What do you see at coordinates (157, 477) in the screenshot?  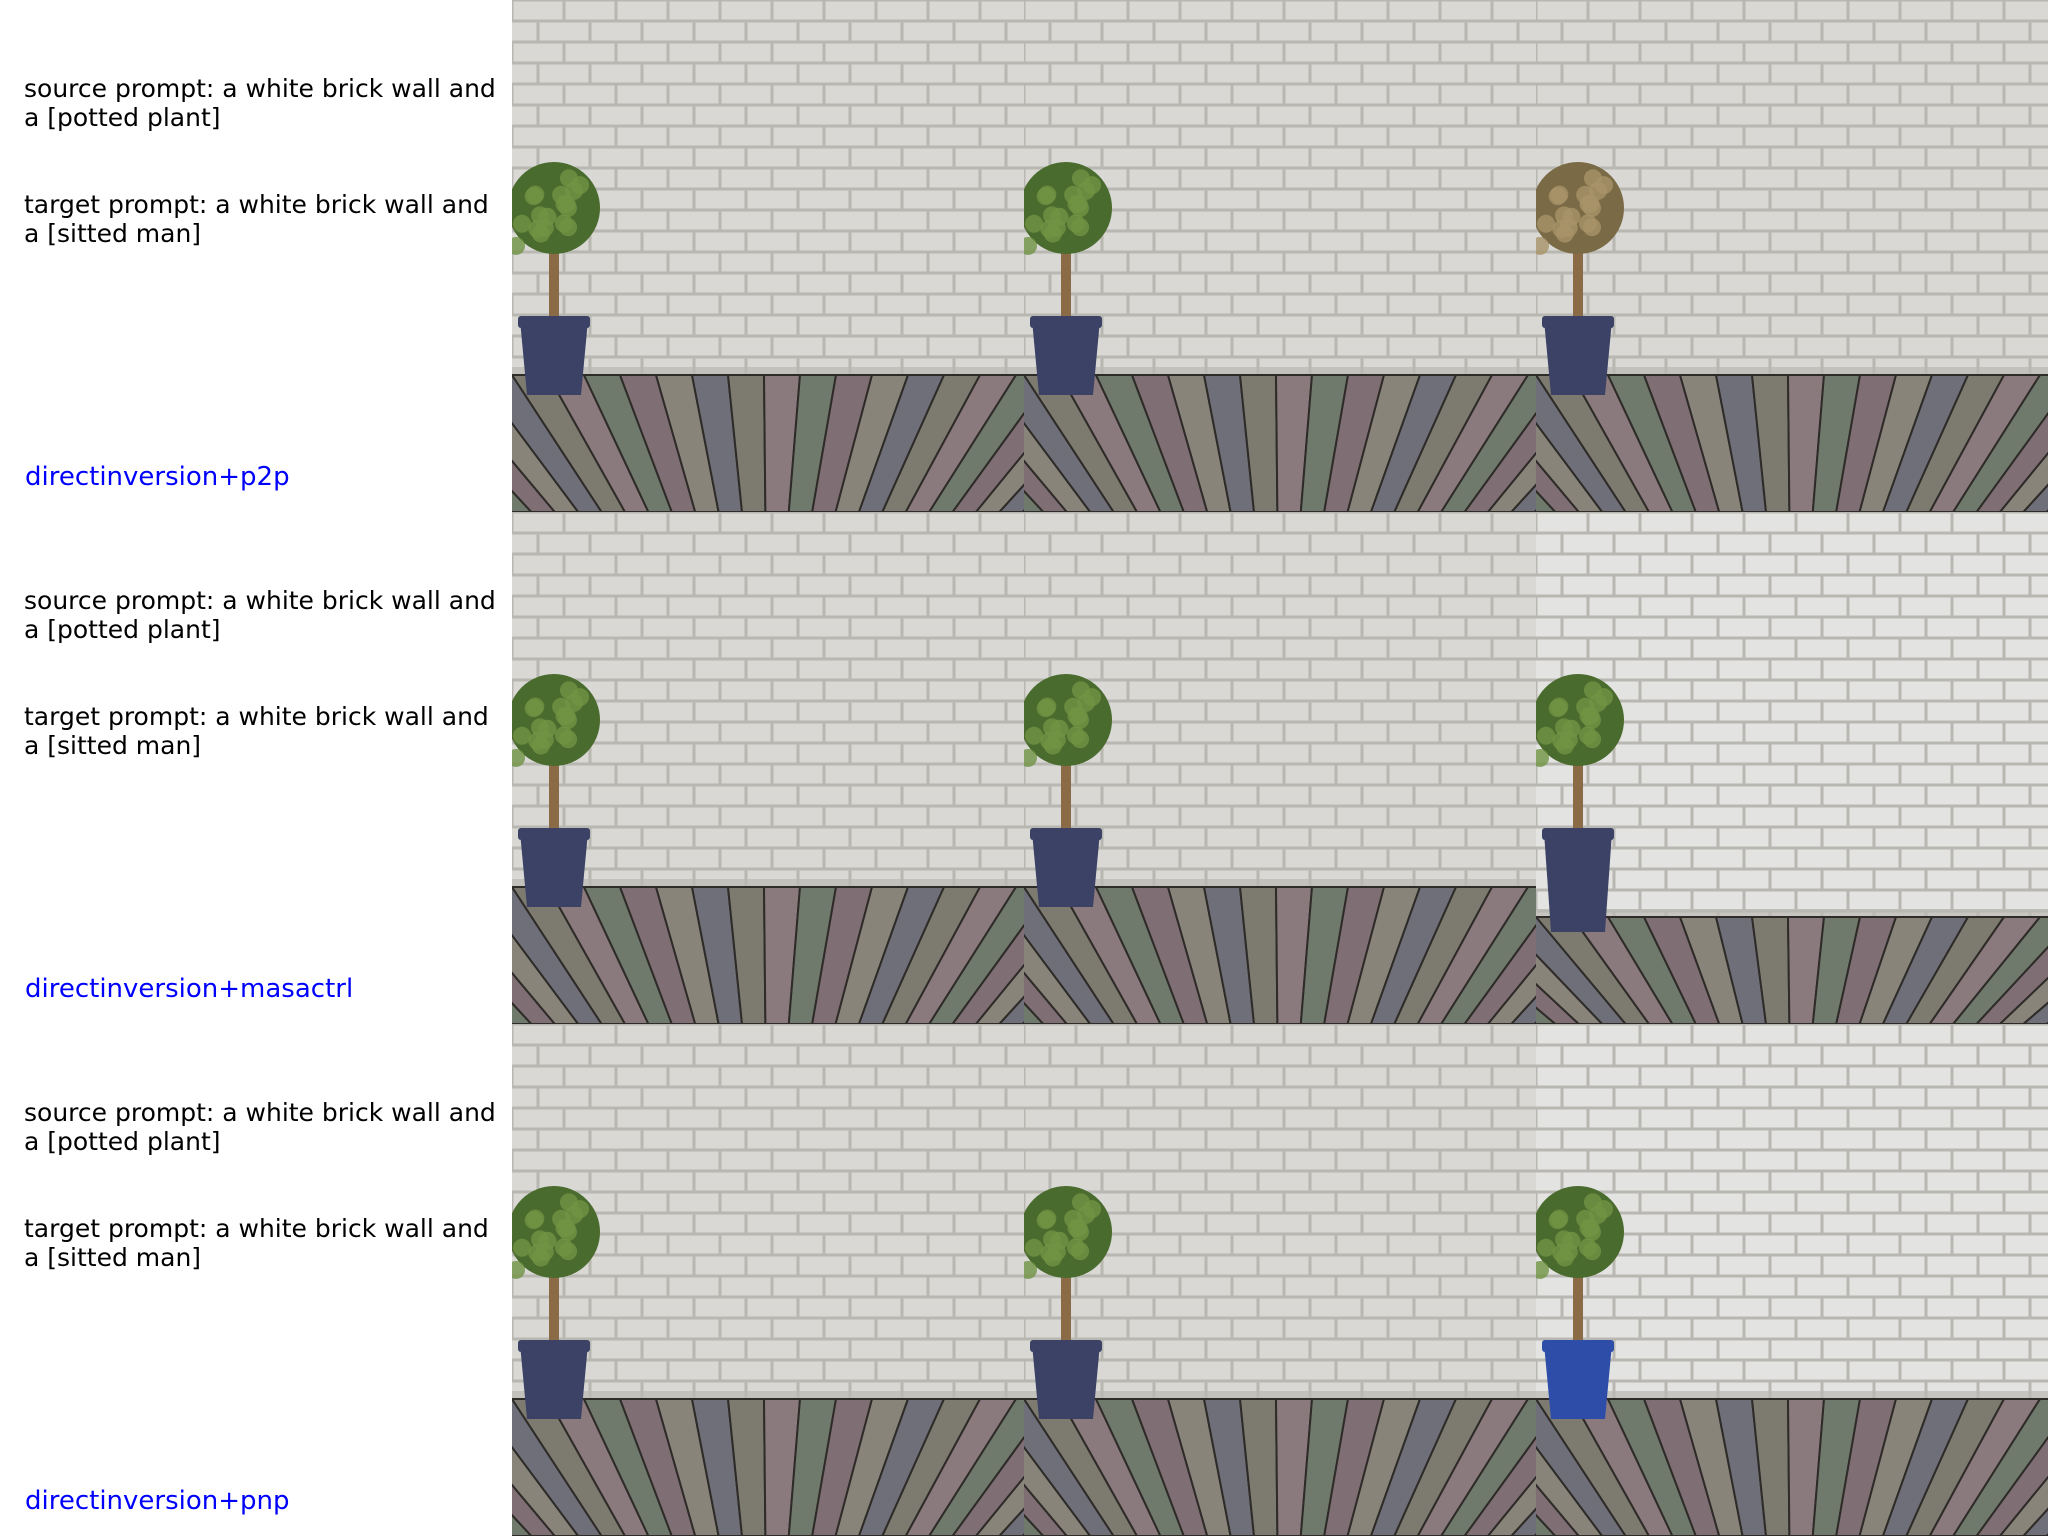 I see `method-label: directinversion+p2p` at bounding box center [157, 477].